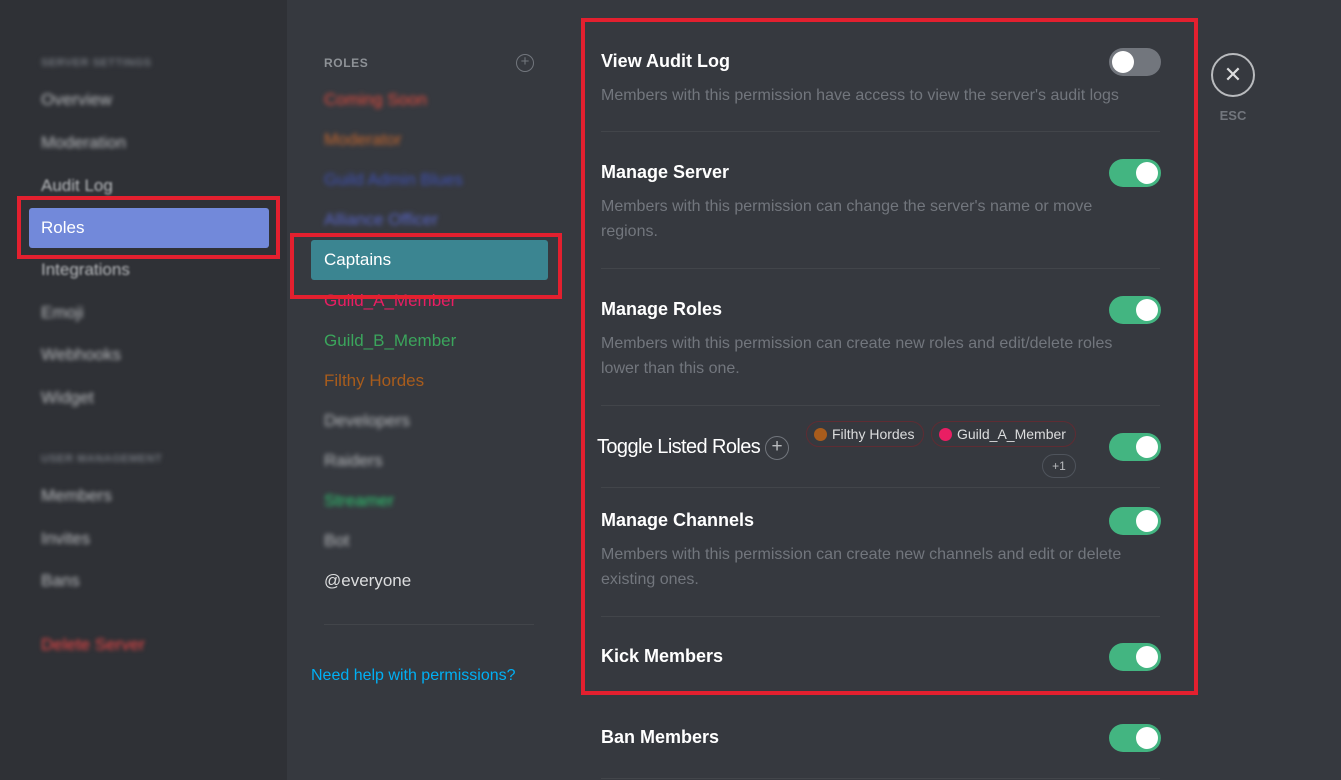  Describe the element at coordinates (413, 676) in the screenshot. I see `permissions-help-link: Need help with permissions?` at that location.